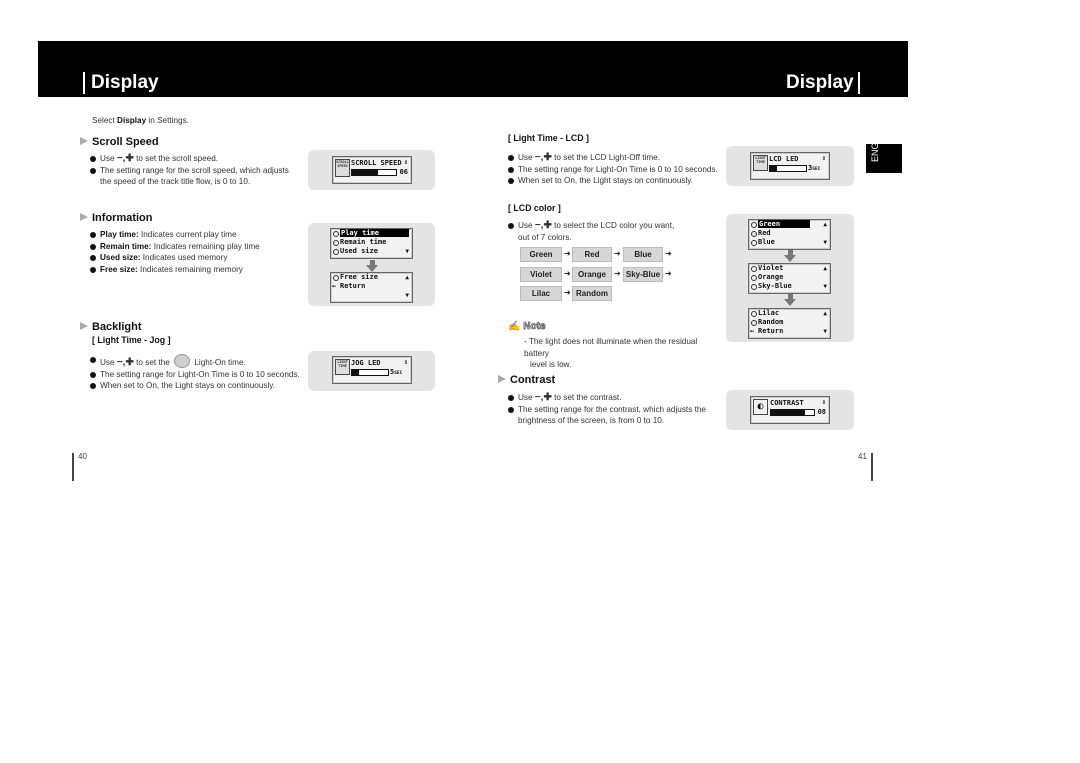 The image size is (1080, 763). What do you see at coordinates (787, 403) in the screenshot?
I see `lcd-label: CONTRAST` at bounding box center [787, 403].